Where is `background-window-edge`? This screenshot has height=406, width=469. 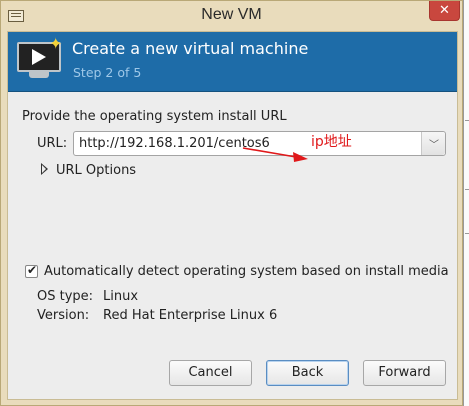 background-window-edge is located at coordinates (466, 203).